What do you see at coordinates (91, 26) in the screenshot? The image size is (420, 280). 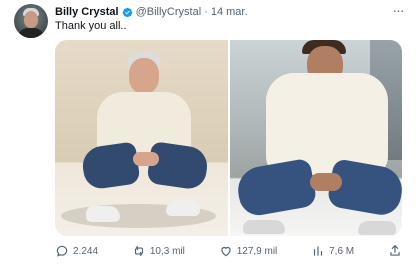 I see `tweet-text: Thank you all..` at bounding box center [91, 26].